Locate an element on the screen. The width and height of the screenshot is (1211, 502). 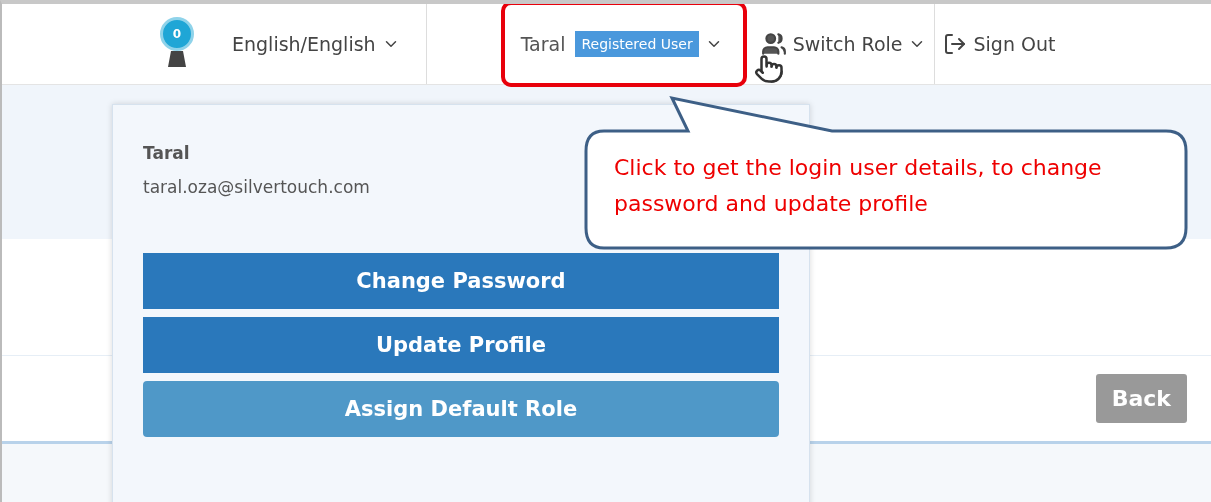
sign-out-link: Sign Out is located at coordinates (999, 44).